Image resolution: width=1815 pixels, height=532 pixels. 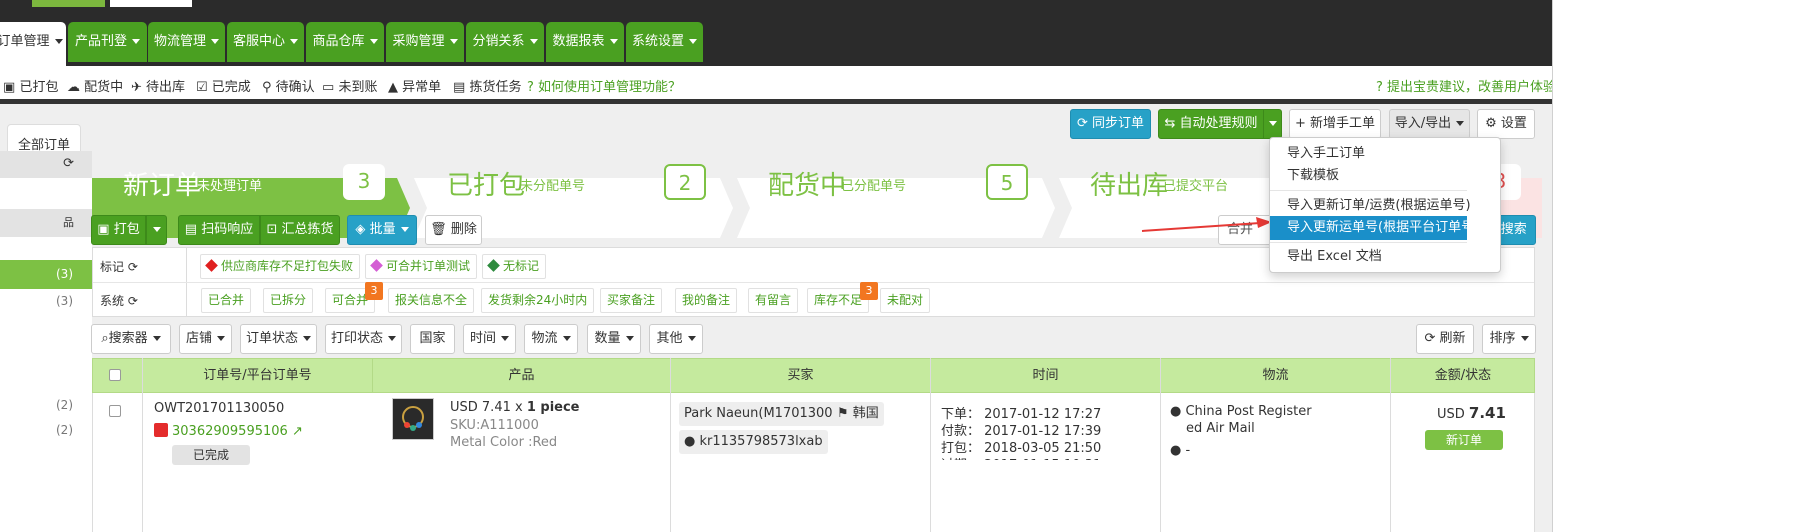 I want to click on subnav-completed: ☑ 已完成, so click(x=223, y=85).